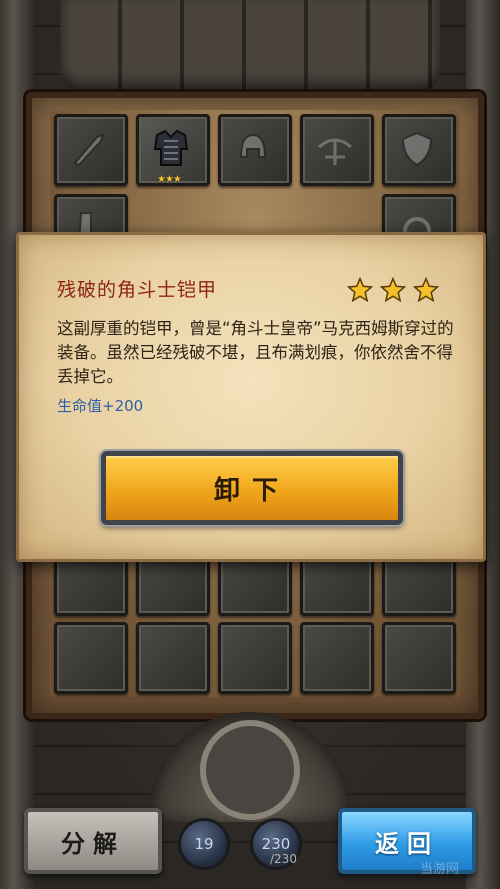 The width and height of the screenshot is (500, 889). What do you see at coordinates (440, 869) in the screenshot?
I see `watermark: 当游网` at bounding box center [440, 869].